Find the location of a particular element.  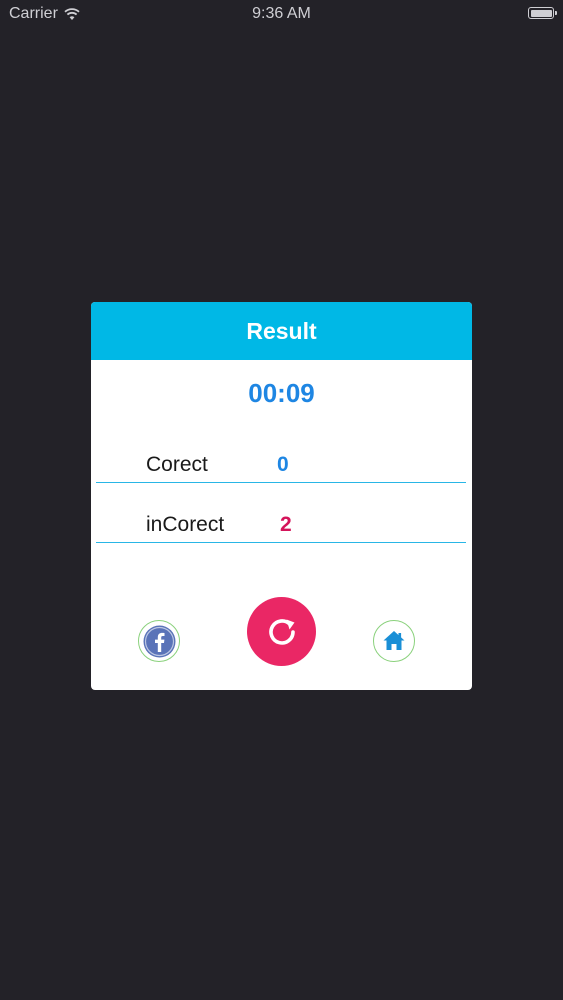

home-button is located at coordinates (394, 641).